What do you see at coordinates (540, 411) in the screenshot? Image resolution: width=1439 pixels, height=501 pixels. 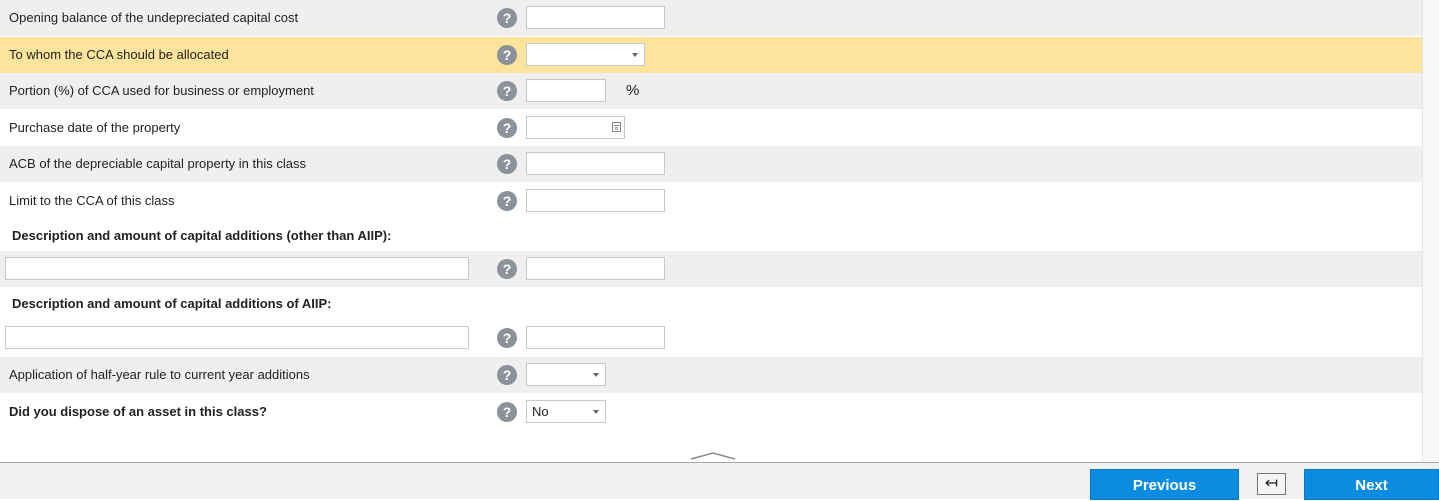 I see `dispose-asset-value: No` at bounding box center [540, 411].